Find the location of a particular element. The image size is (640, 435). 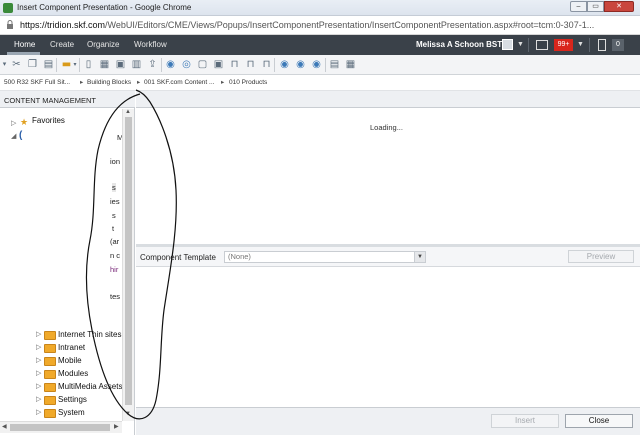

tree-text-fragment: ion is located at coordinates (115, 161).